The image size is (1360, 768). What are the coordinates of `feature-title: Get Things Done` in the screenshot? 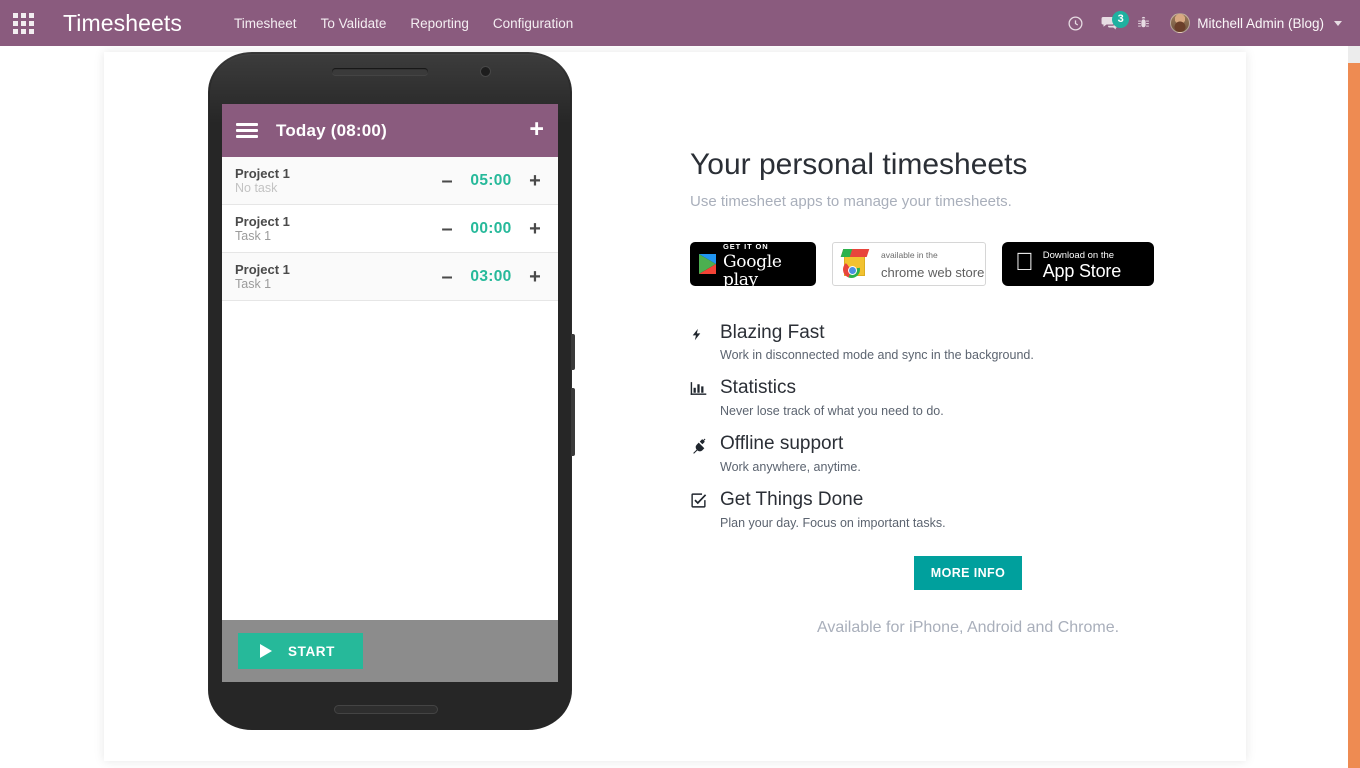 It's located at (792, 499).